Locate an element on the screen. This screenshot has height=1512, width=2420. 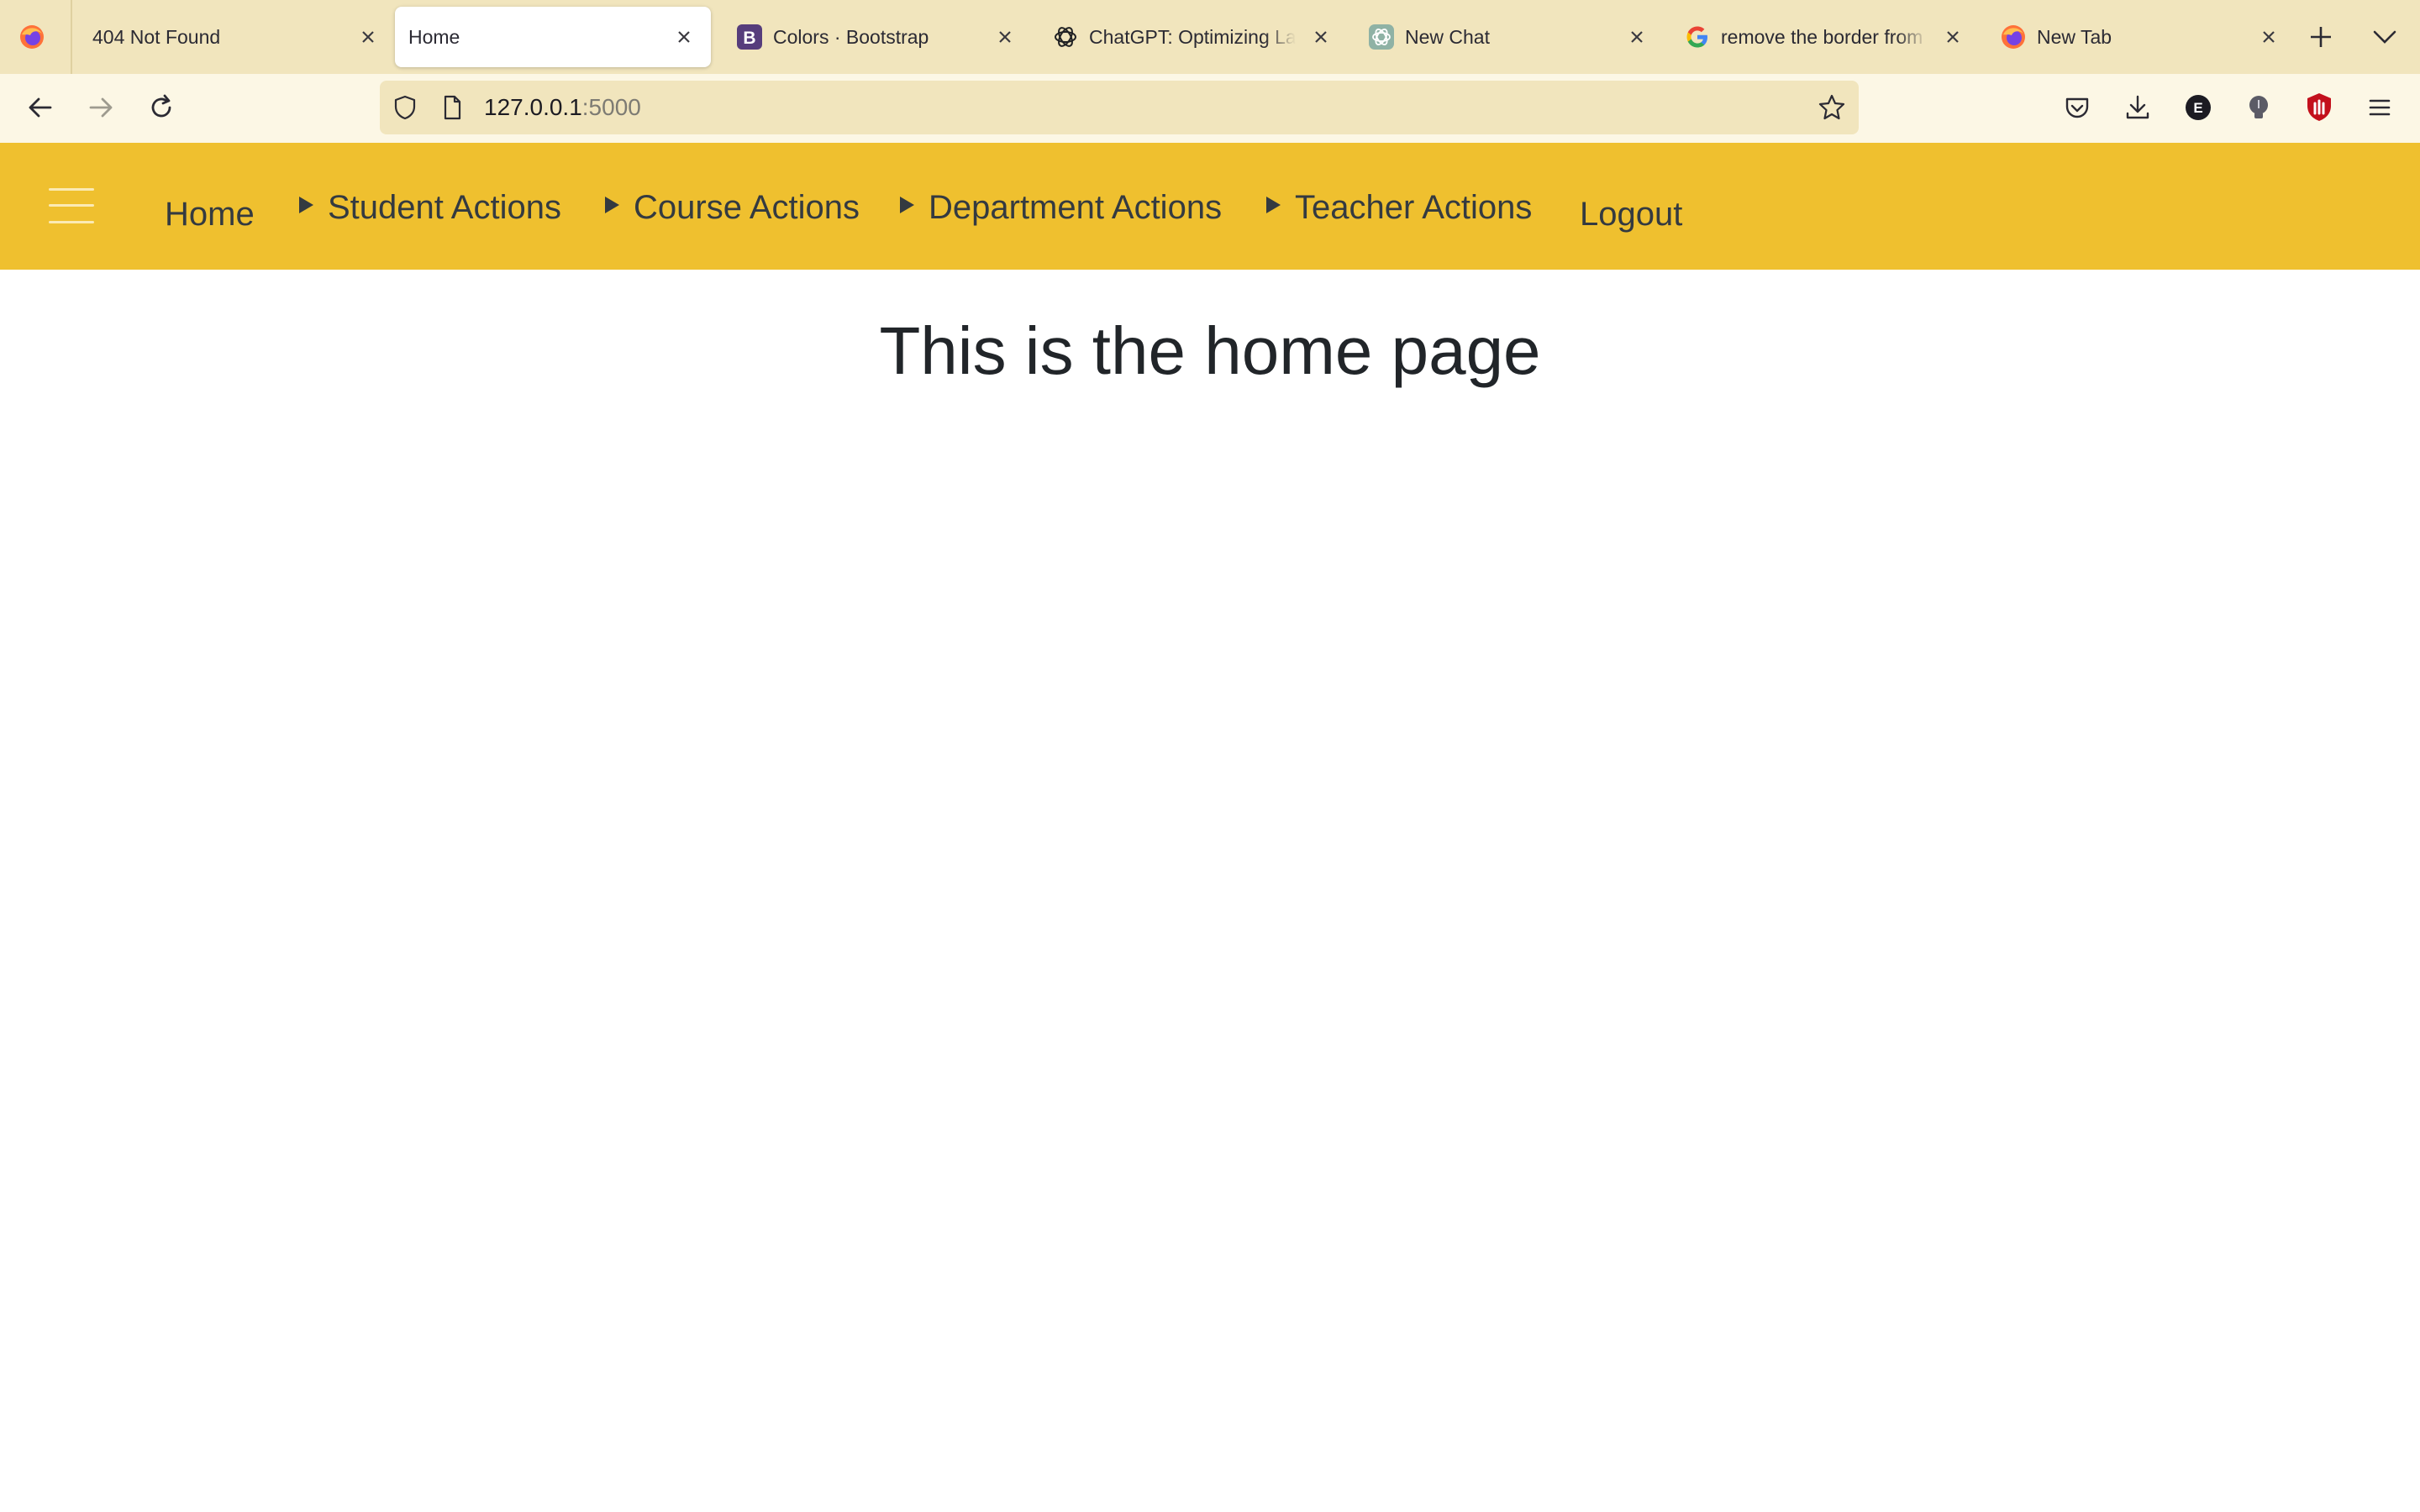
pocket-icon is located at coordinates (2077, 107).